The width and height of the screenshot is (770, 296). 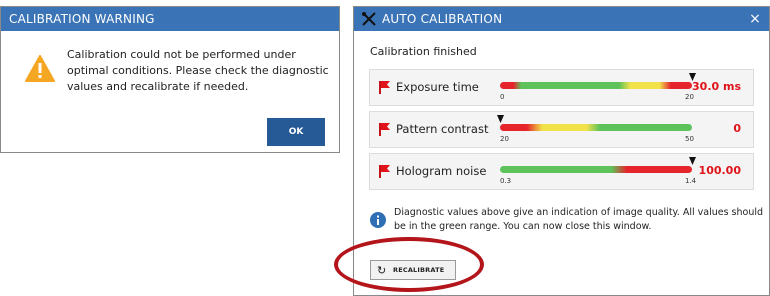 What do you see at coordinates (382, 270) in the screenshot?
I see `refresh-icon: ↻` at bounding box center [382, 270].